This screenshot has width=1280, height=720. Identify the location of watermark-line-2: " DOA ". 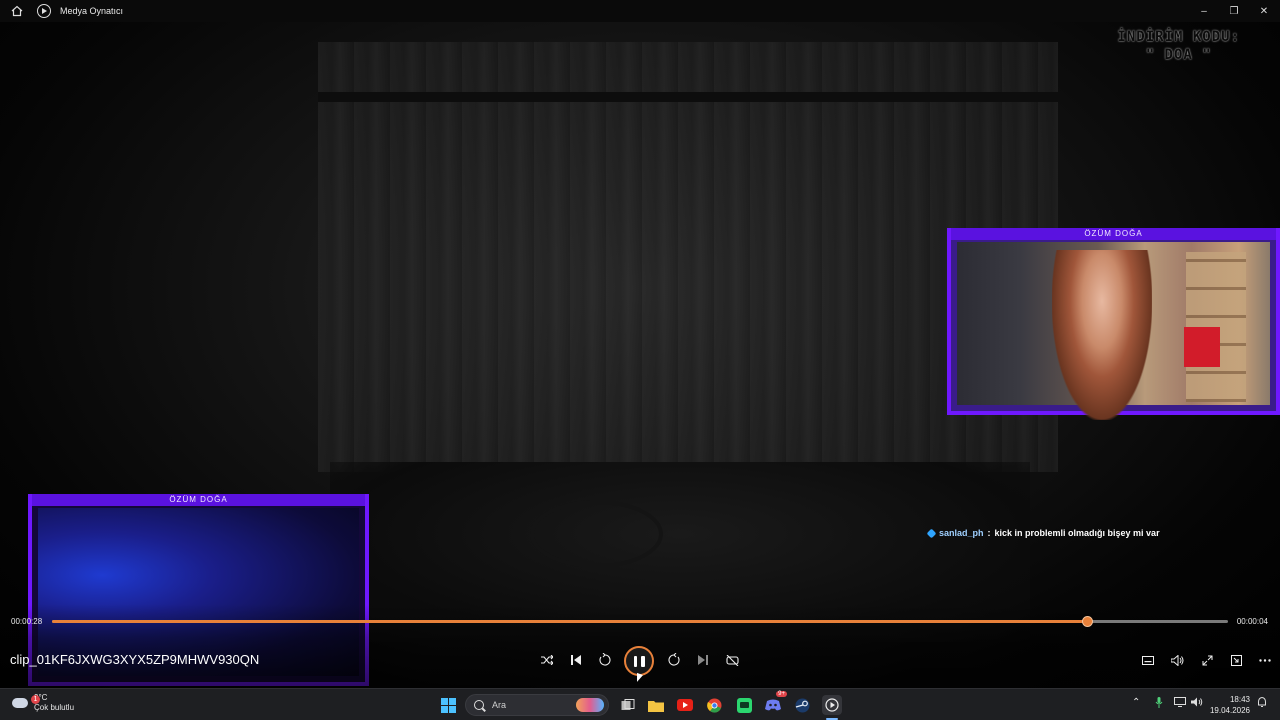
(1178, 55).